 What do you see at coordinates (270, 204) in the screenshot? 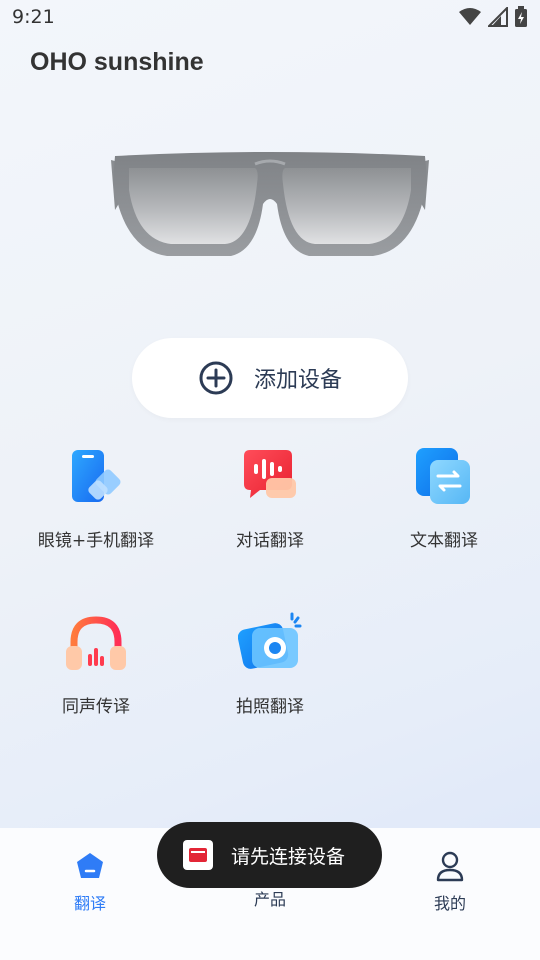
I see `sunglasses-image` at bounding box center [270, 204].